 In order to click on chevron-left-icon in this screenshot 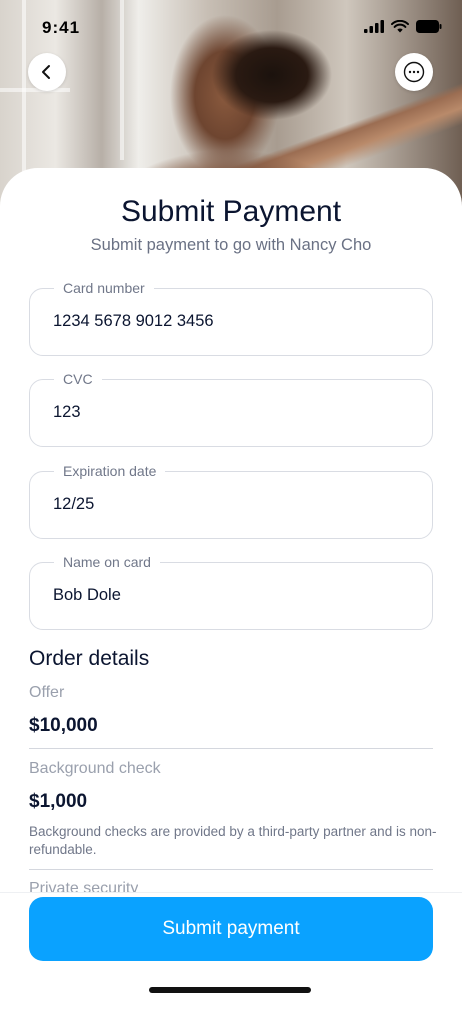, I will do `click(46, 72)`.